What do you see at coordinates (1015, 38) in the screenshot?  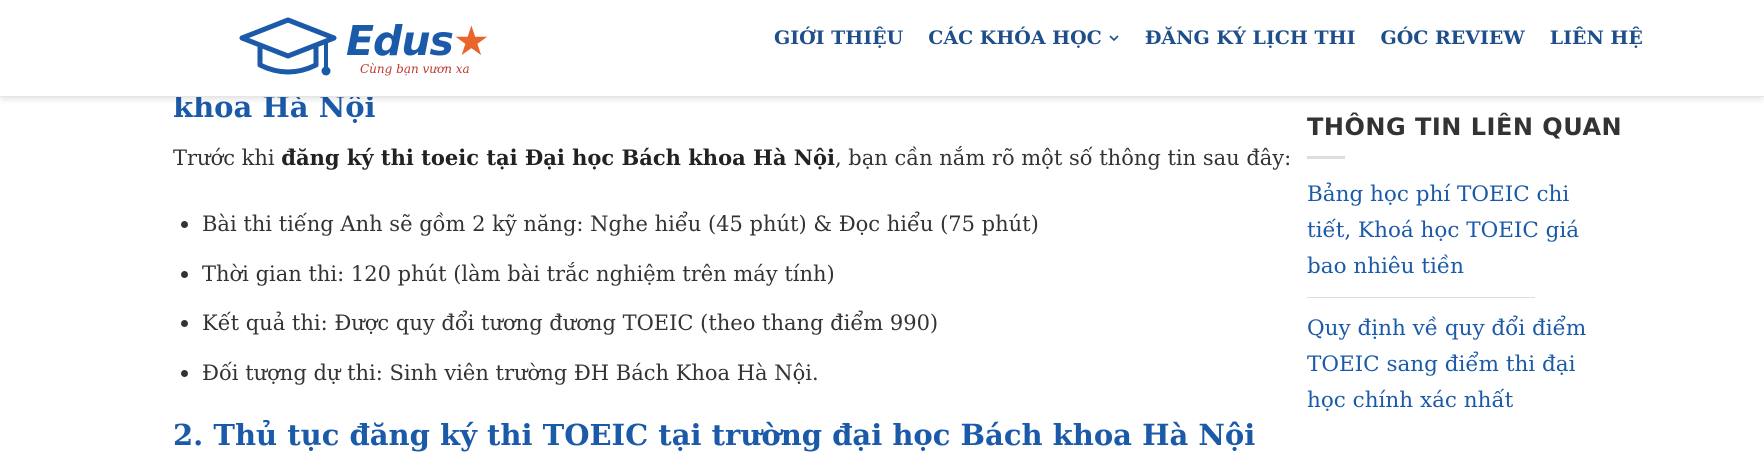 I see `nav-item-label: CÁC KHÓA HỌC` at bounding box center [1015, 38].